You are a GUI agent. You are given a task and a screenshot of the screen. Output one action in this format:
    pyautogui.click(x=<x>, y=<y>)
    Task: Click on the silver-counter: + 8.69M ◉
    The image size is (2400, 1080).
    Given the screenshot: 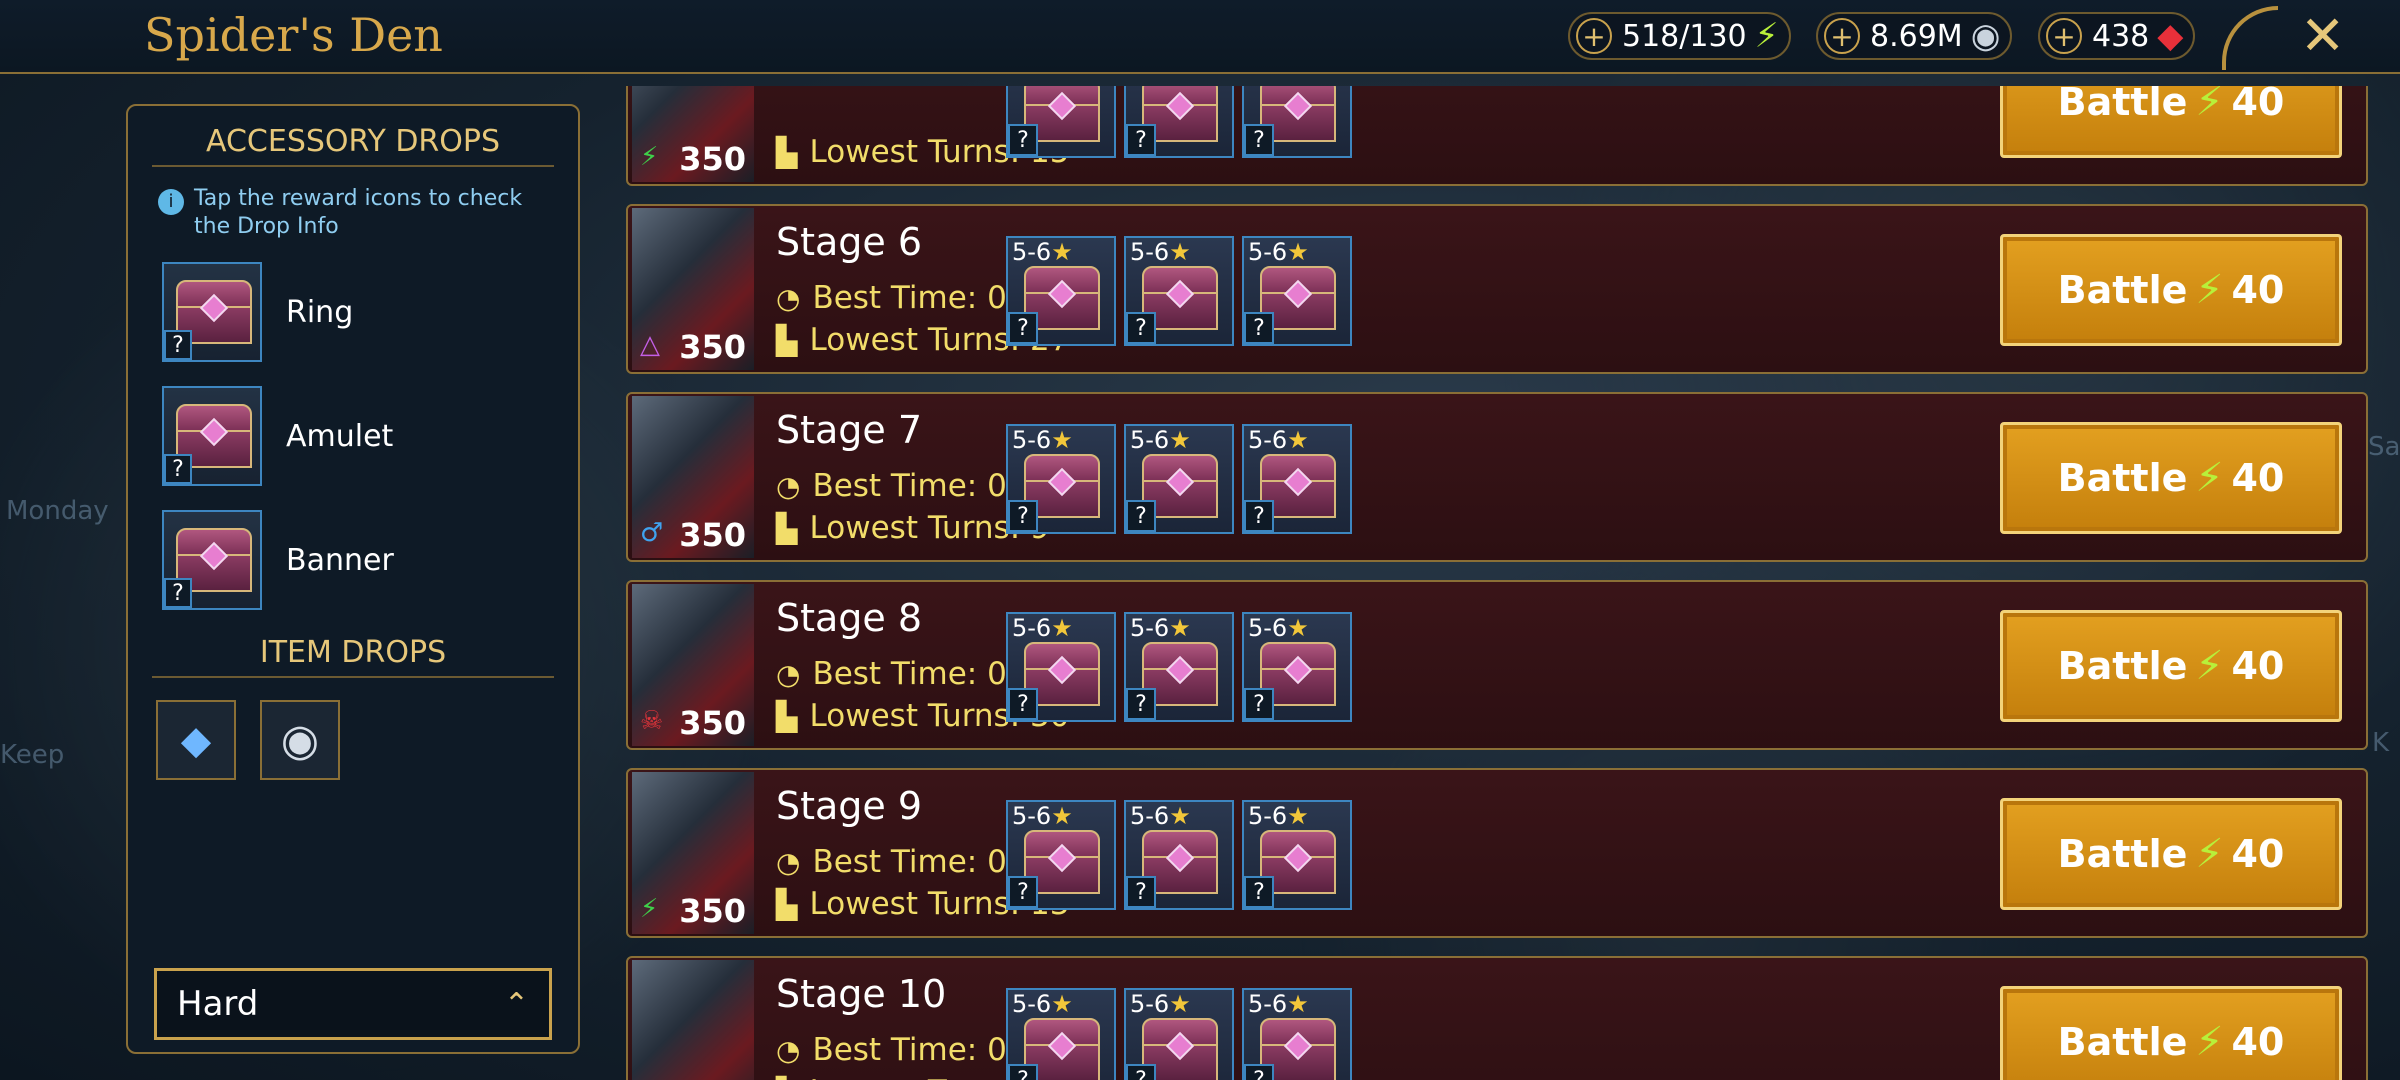 What is the action you would take?
    pyautogui.click(x=1914, y=36)
    